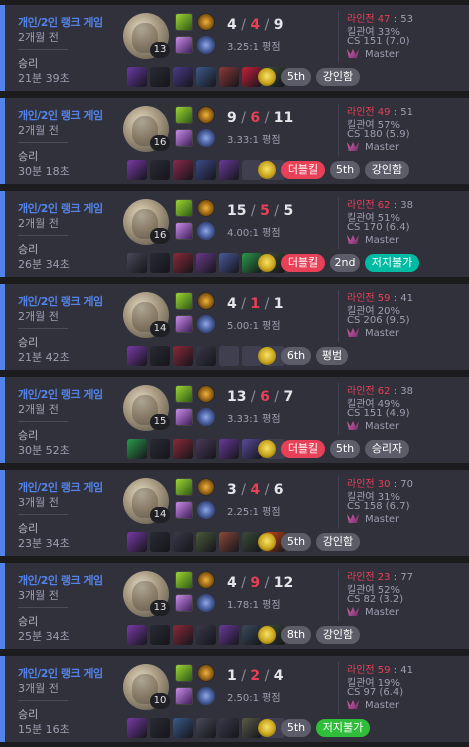 Image resolution: width=469 pixels, height=747 pixels. Describe the element at coordinates (382, 612) in the screenshot. I see `tier-label: Master` at that location.